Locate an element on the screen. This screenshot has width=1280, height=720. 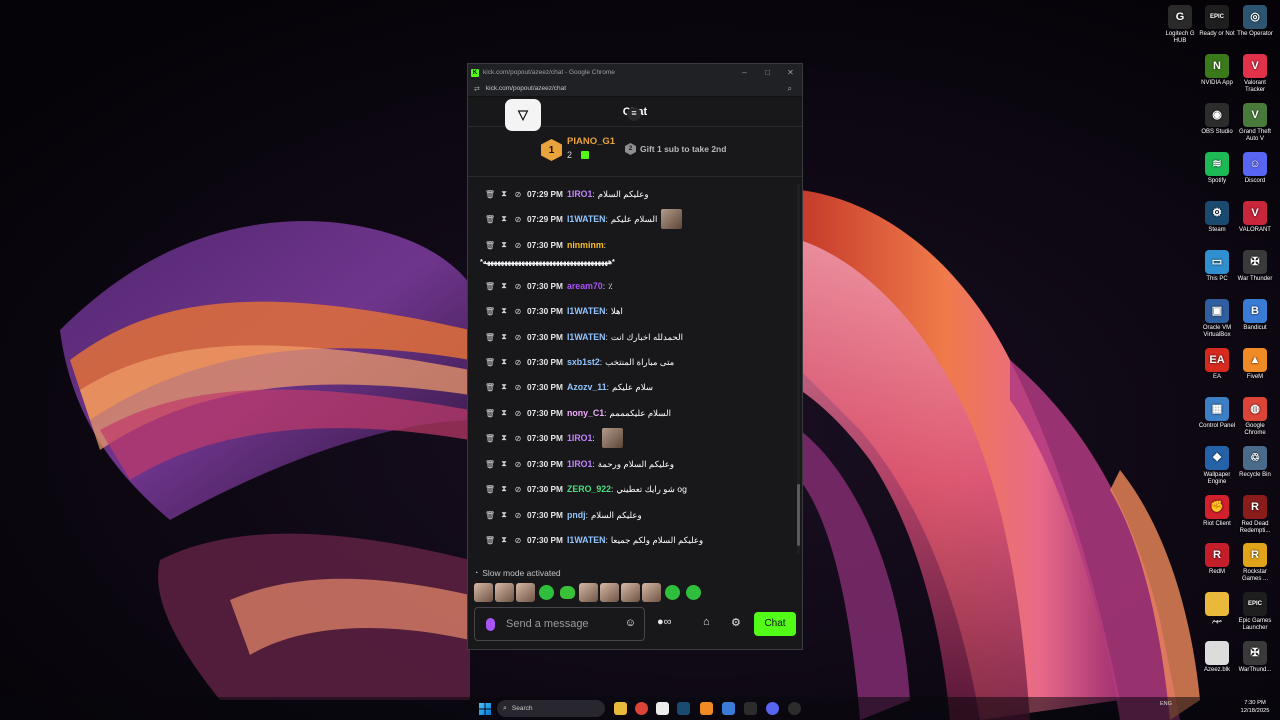
message-input-box: ☺ is located at coordinates (559, 624).